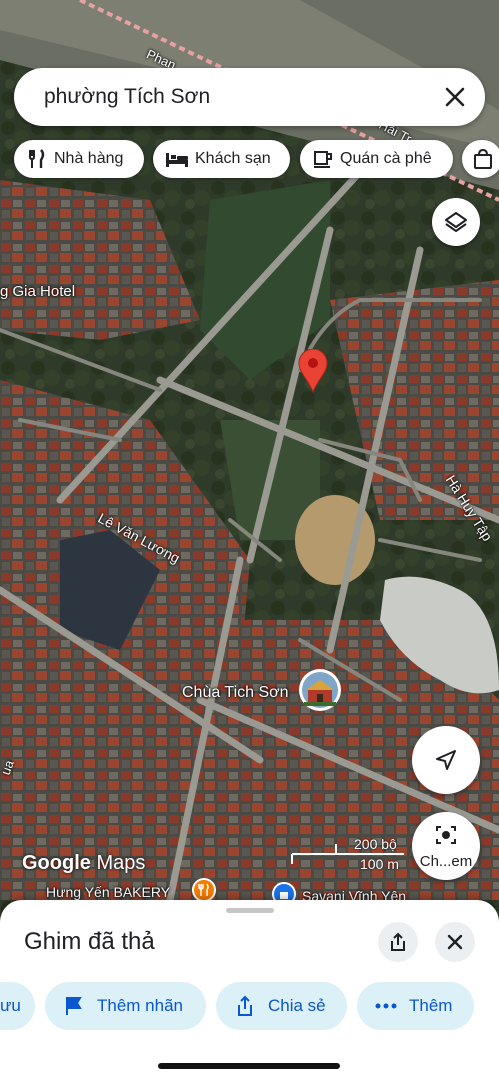  Describe the element at coordinates (446, 846) in the screenshot. I see `lens-button: Ch...em` at that location.